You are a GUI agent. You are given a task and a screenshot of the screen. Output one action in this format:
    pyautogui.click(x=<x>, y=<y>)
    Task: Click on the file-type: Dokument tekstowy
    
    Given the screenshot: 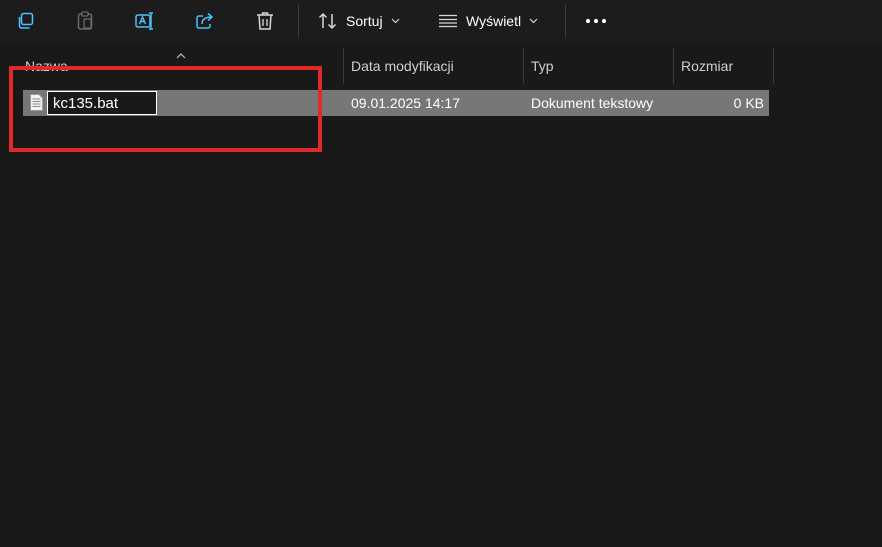 What is the action you would take?
    pyautogui.click(x=592, y=103)
    